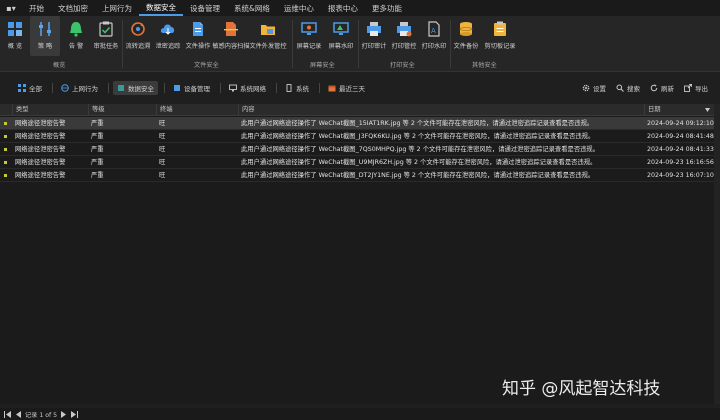 The height and width of the screenshot is (420, 720). I want to click on column-header-date: 日期, so click(679, 110).